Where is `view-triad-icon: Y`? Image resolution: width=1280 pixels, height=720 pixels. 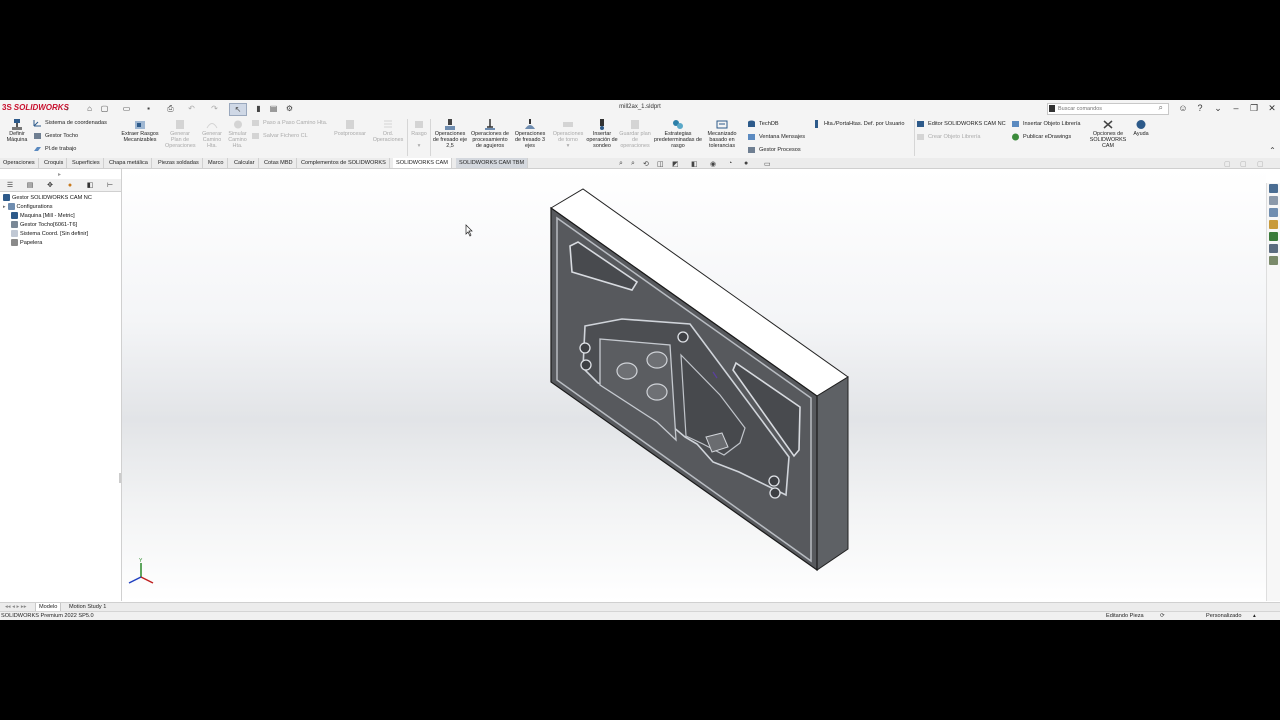
view-triad-icon: Y is located at coordinates (141, 571).